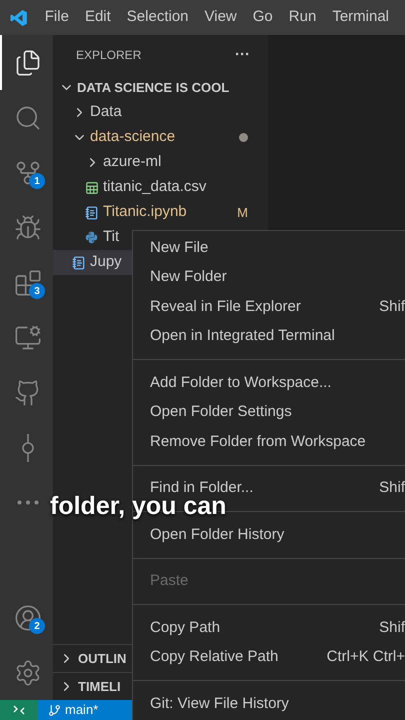  Describe the element at coordinates (106, 262) in the screenshot. I see `tree-item-label: Jupy` at that location.